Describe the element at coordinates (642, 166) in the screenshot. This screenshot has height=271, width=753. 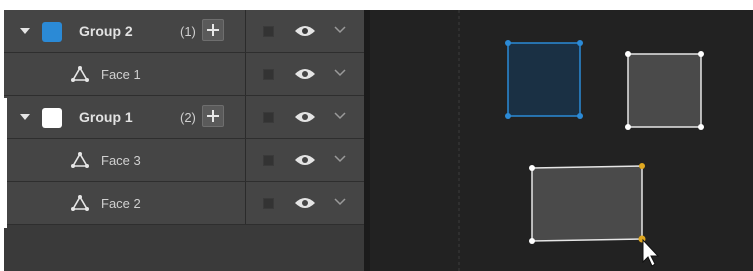
I see `vertex-handle-highlighted` at that location.